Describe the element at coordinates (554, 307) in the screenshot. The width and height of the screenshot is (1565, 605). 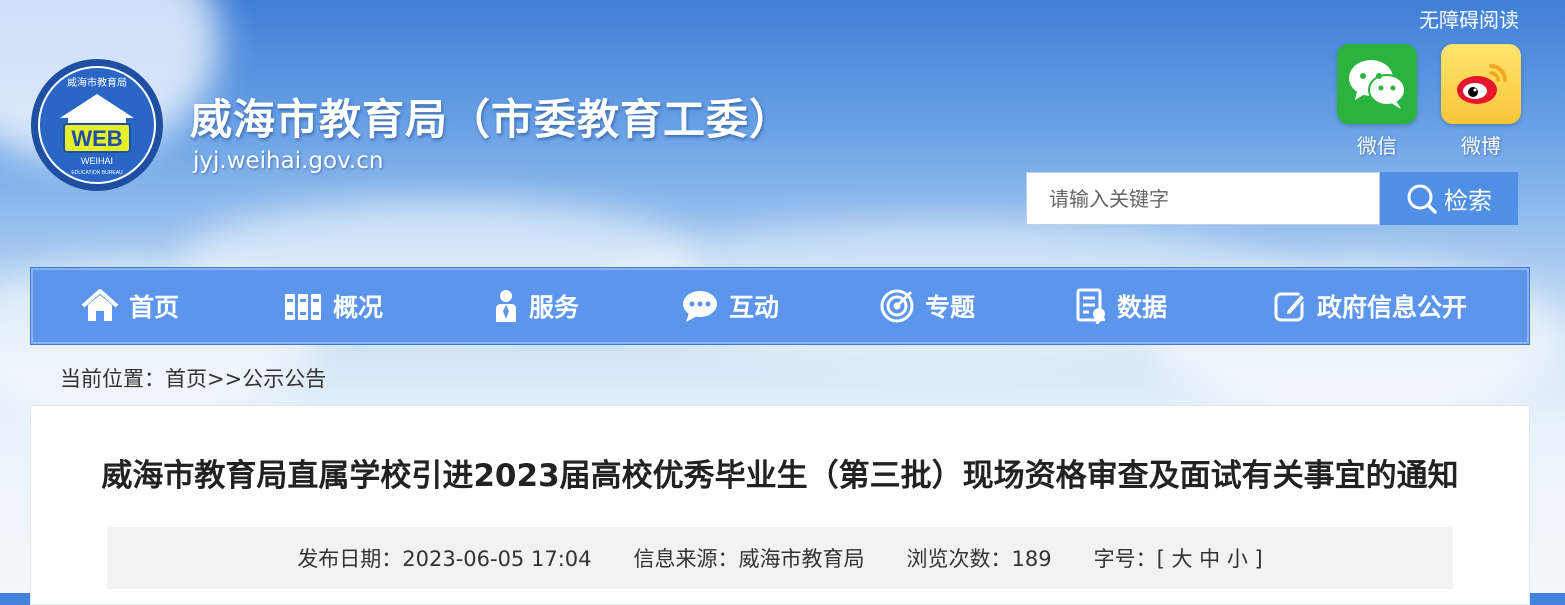
I see `nav-label: 服务` at that location.